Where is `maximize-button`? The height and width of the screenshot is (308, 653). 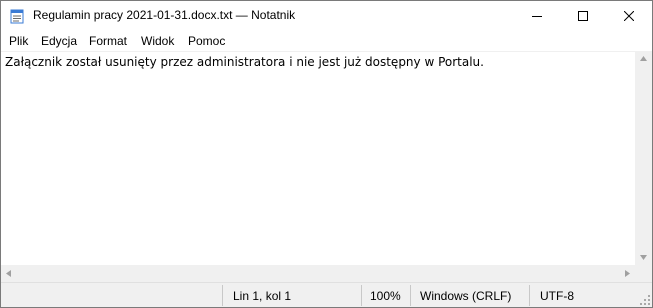 maximize-button is located at coordinates (583, 16).